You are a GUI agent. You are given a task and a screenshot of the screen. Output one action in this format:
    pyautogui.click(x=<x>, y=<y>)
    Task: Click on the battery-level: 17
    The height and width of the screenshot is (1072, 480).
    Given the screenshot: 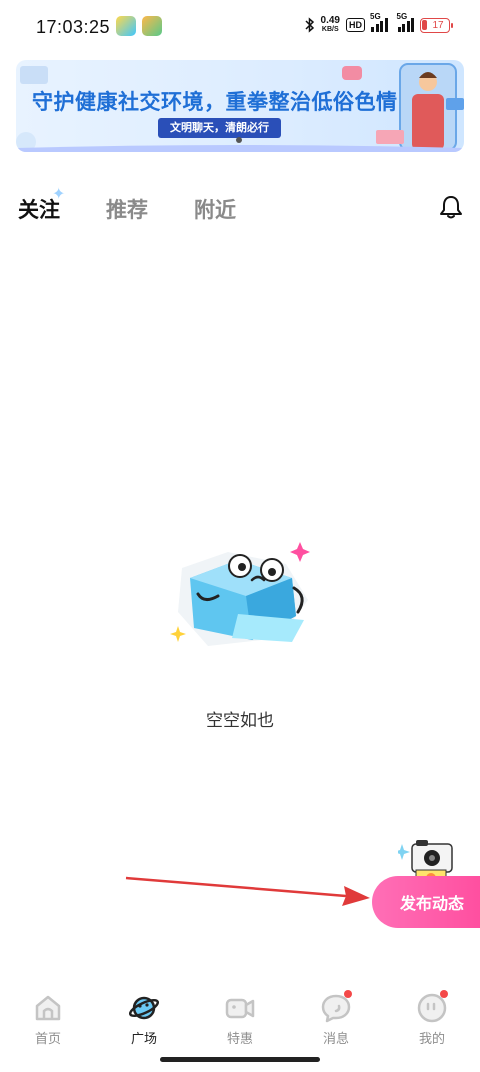 What is the action you would take?
    pyautogui.click(x=438, y=25)
    